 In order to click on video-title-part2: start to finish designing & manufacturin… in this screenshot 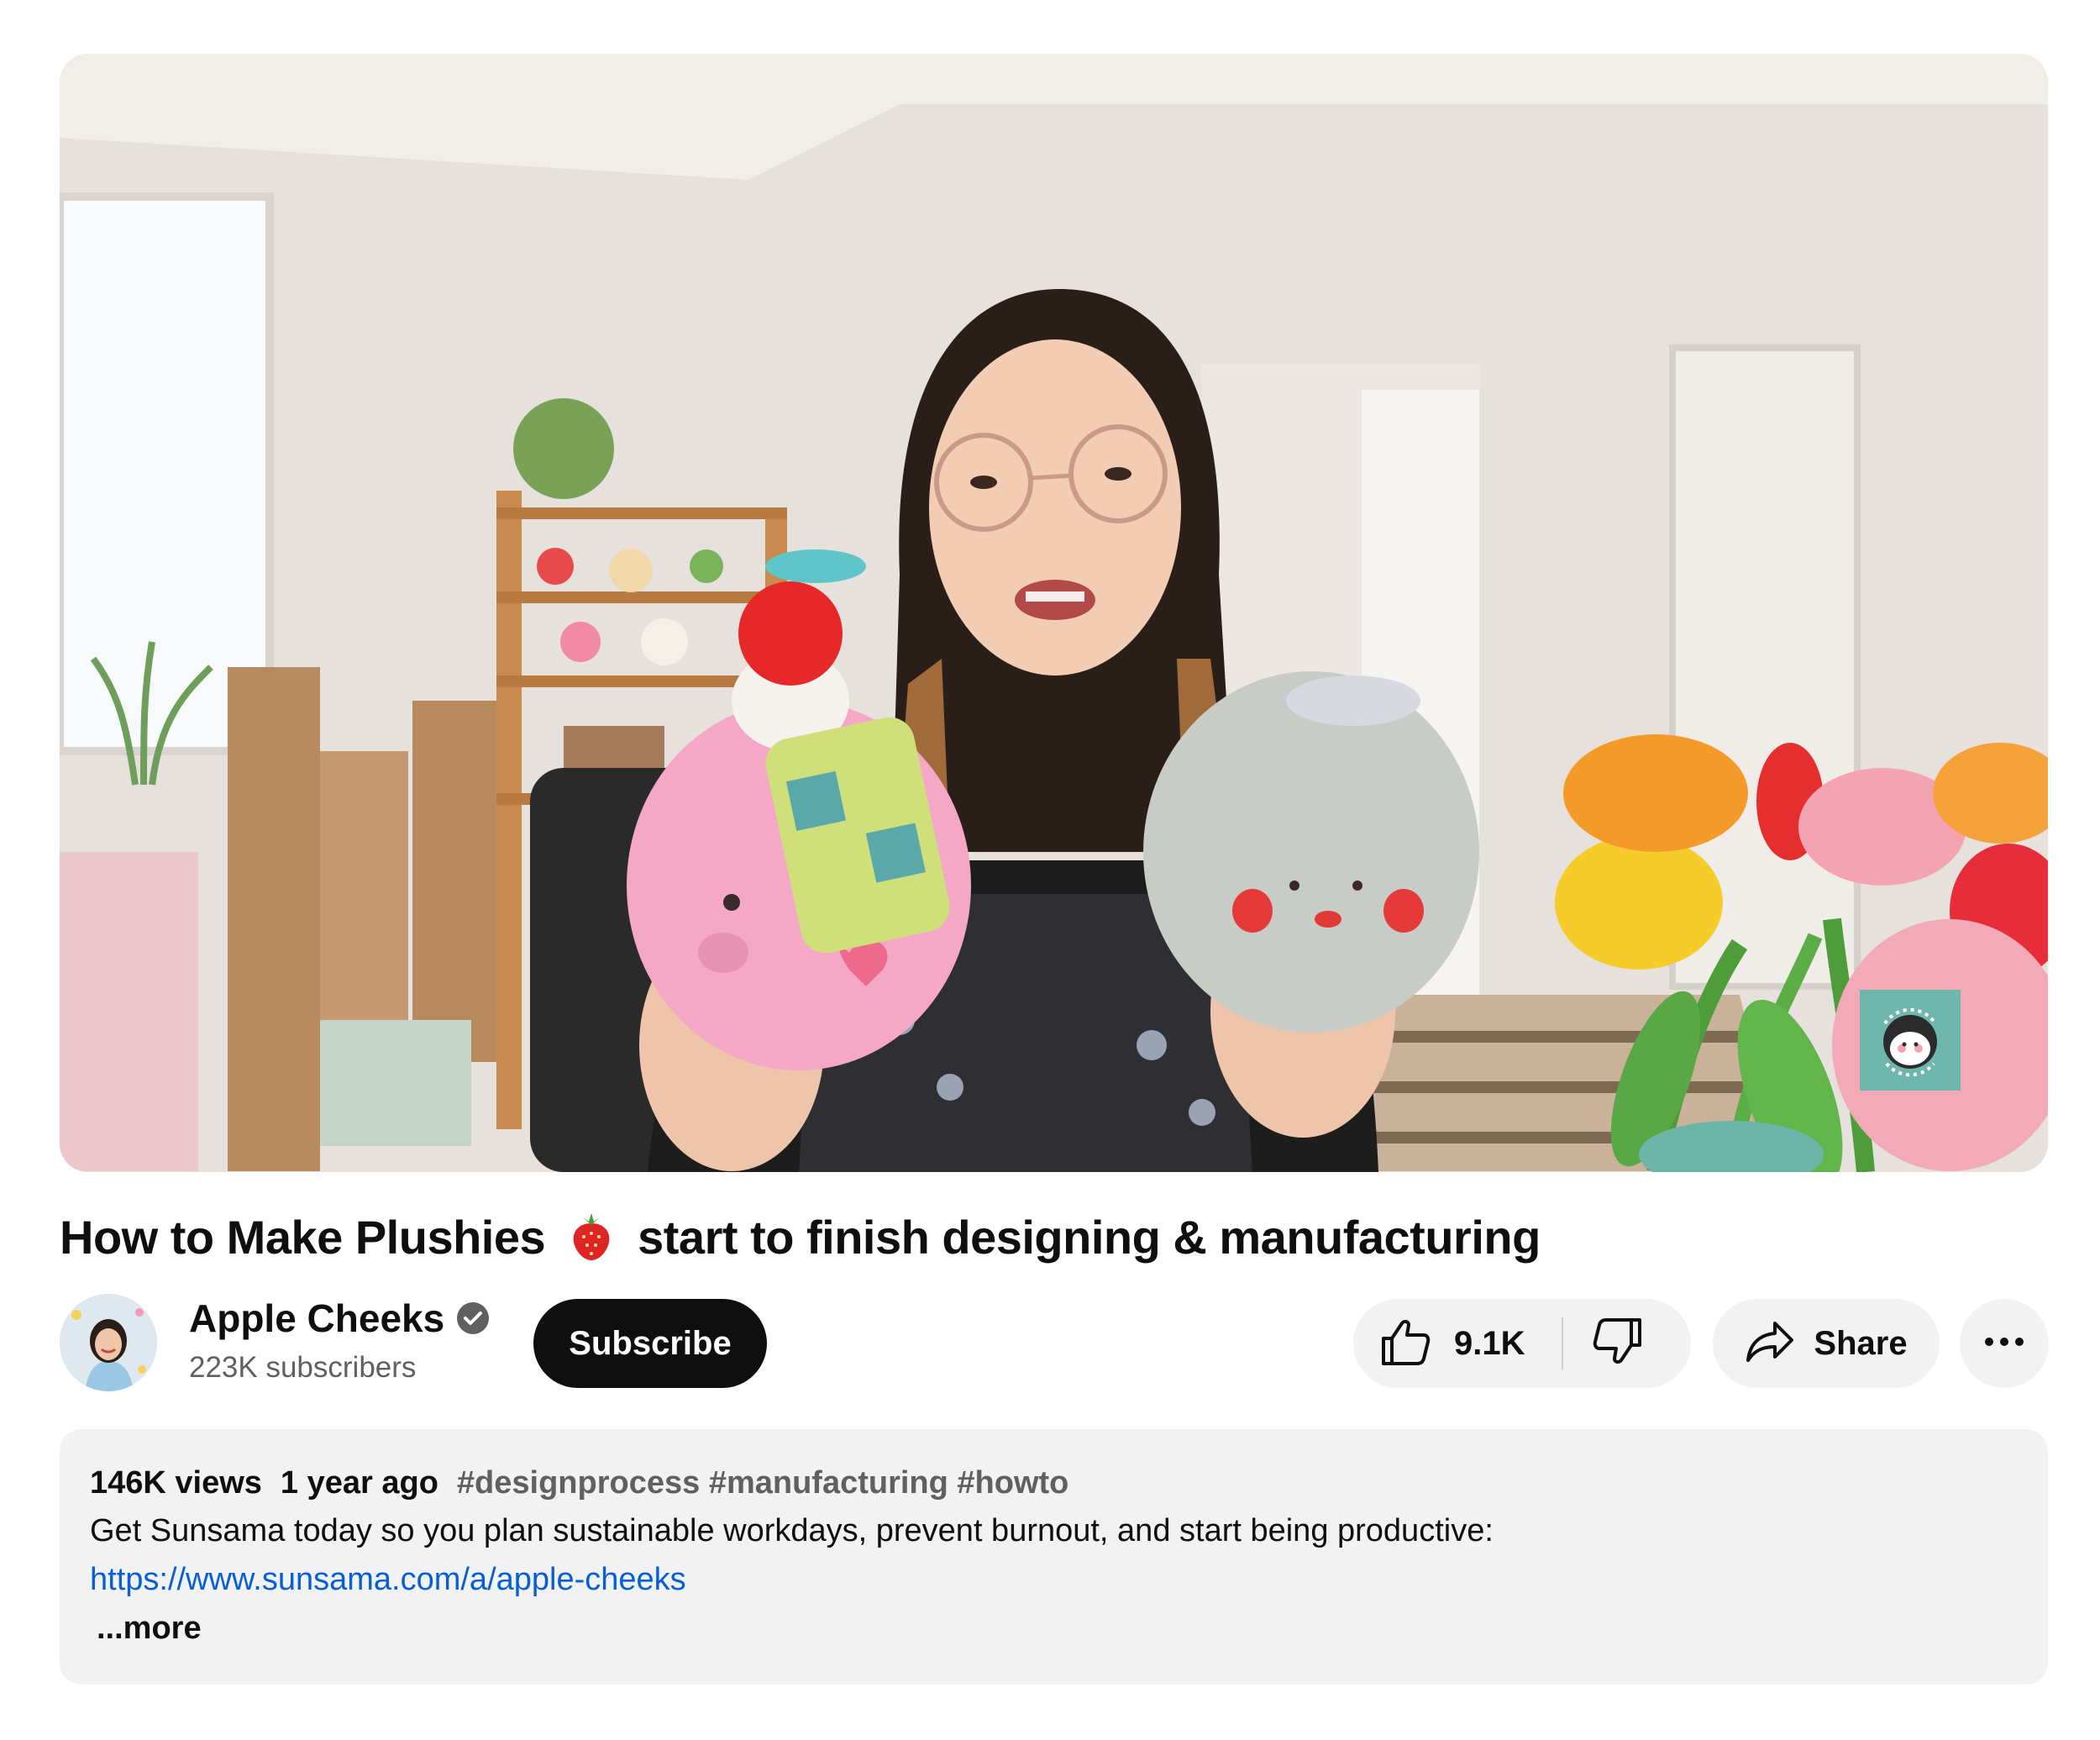, I will do `click(1089, 1237)`.